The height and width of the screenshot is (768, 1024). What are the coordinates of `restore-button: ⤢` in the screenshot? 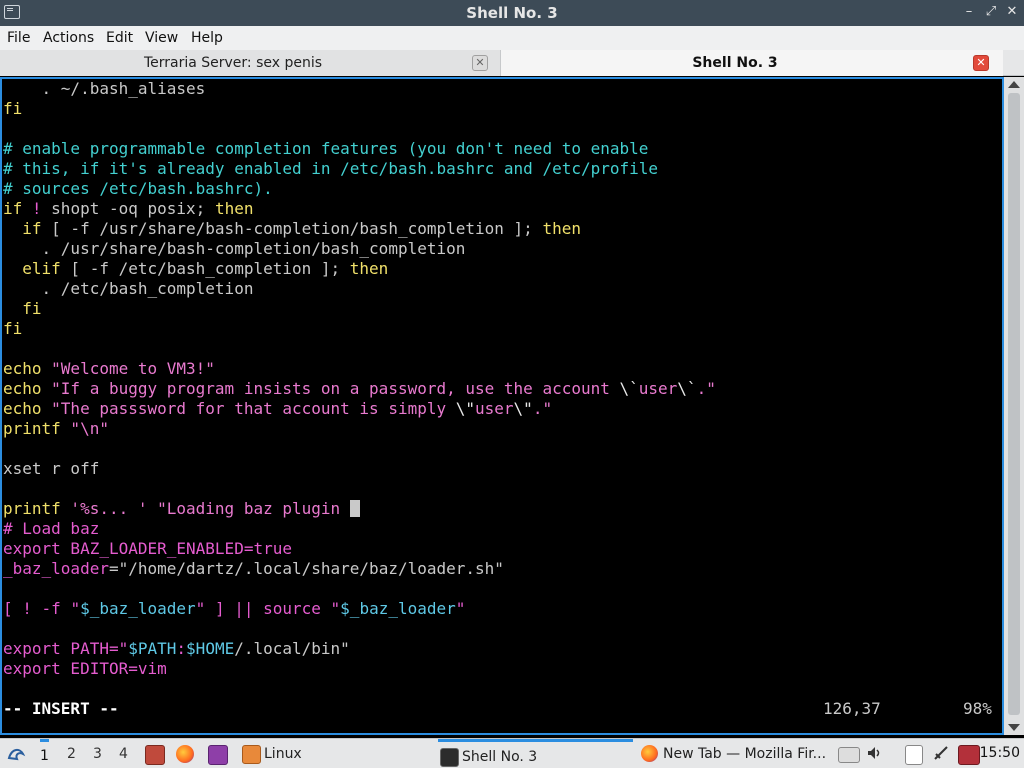 It's located at (991, 12).